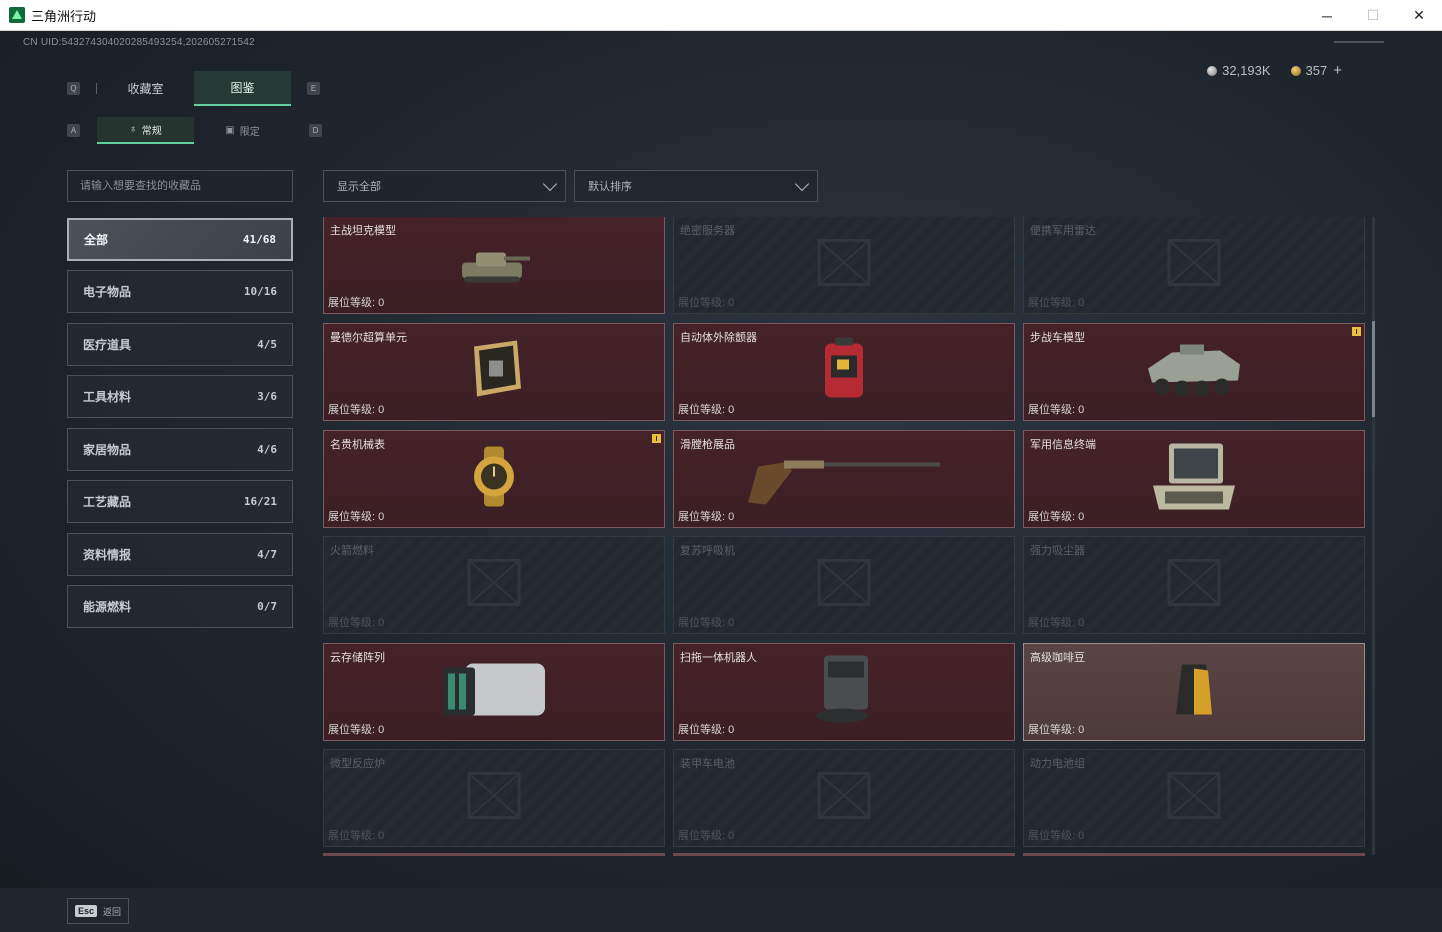  I want to click on defibrillator-icon, so click(844, 372).